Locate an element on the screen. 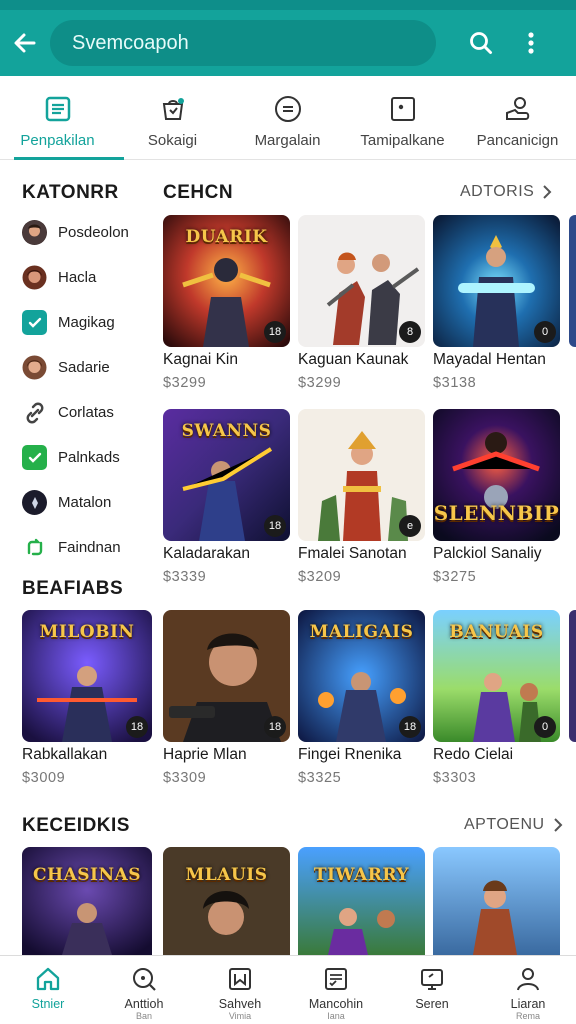 The image size is (576, 1024). game-name: Mayadal Hentan is located at coordinates (489, 359).